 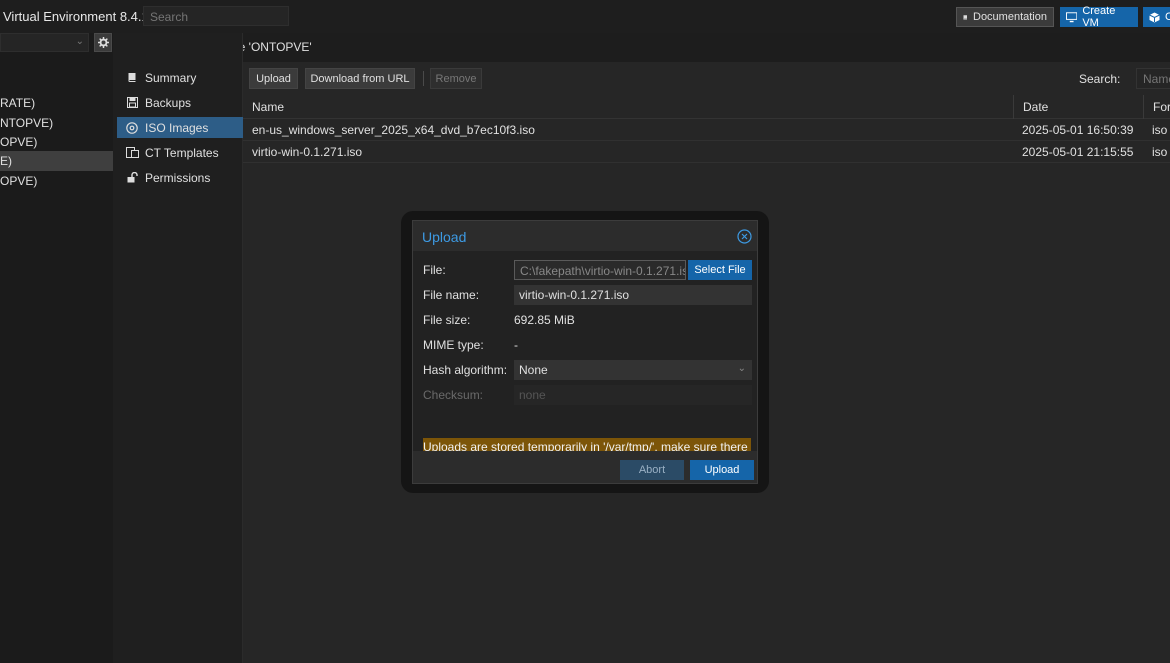 What do you see at coordinates (56, 348) in the screenshot?
I see `resource-tree: ⌄ RATE) NTOPVE) OPVE) E) OPVE)` at bounding box center [56, 348].